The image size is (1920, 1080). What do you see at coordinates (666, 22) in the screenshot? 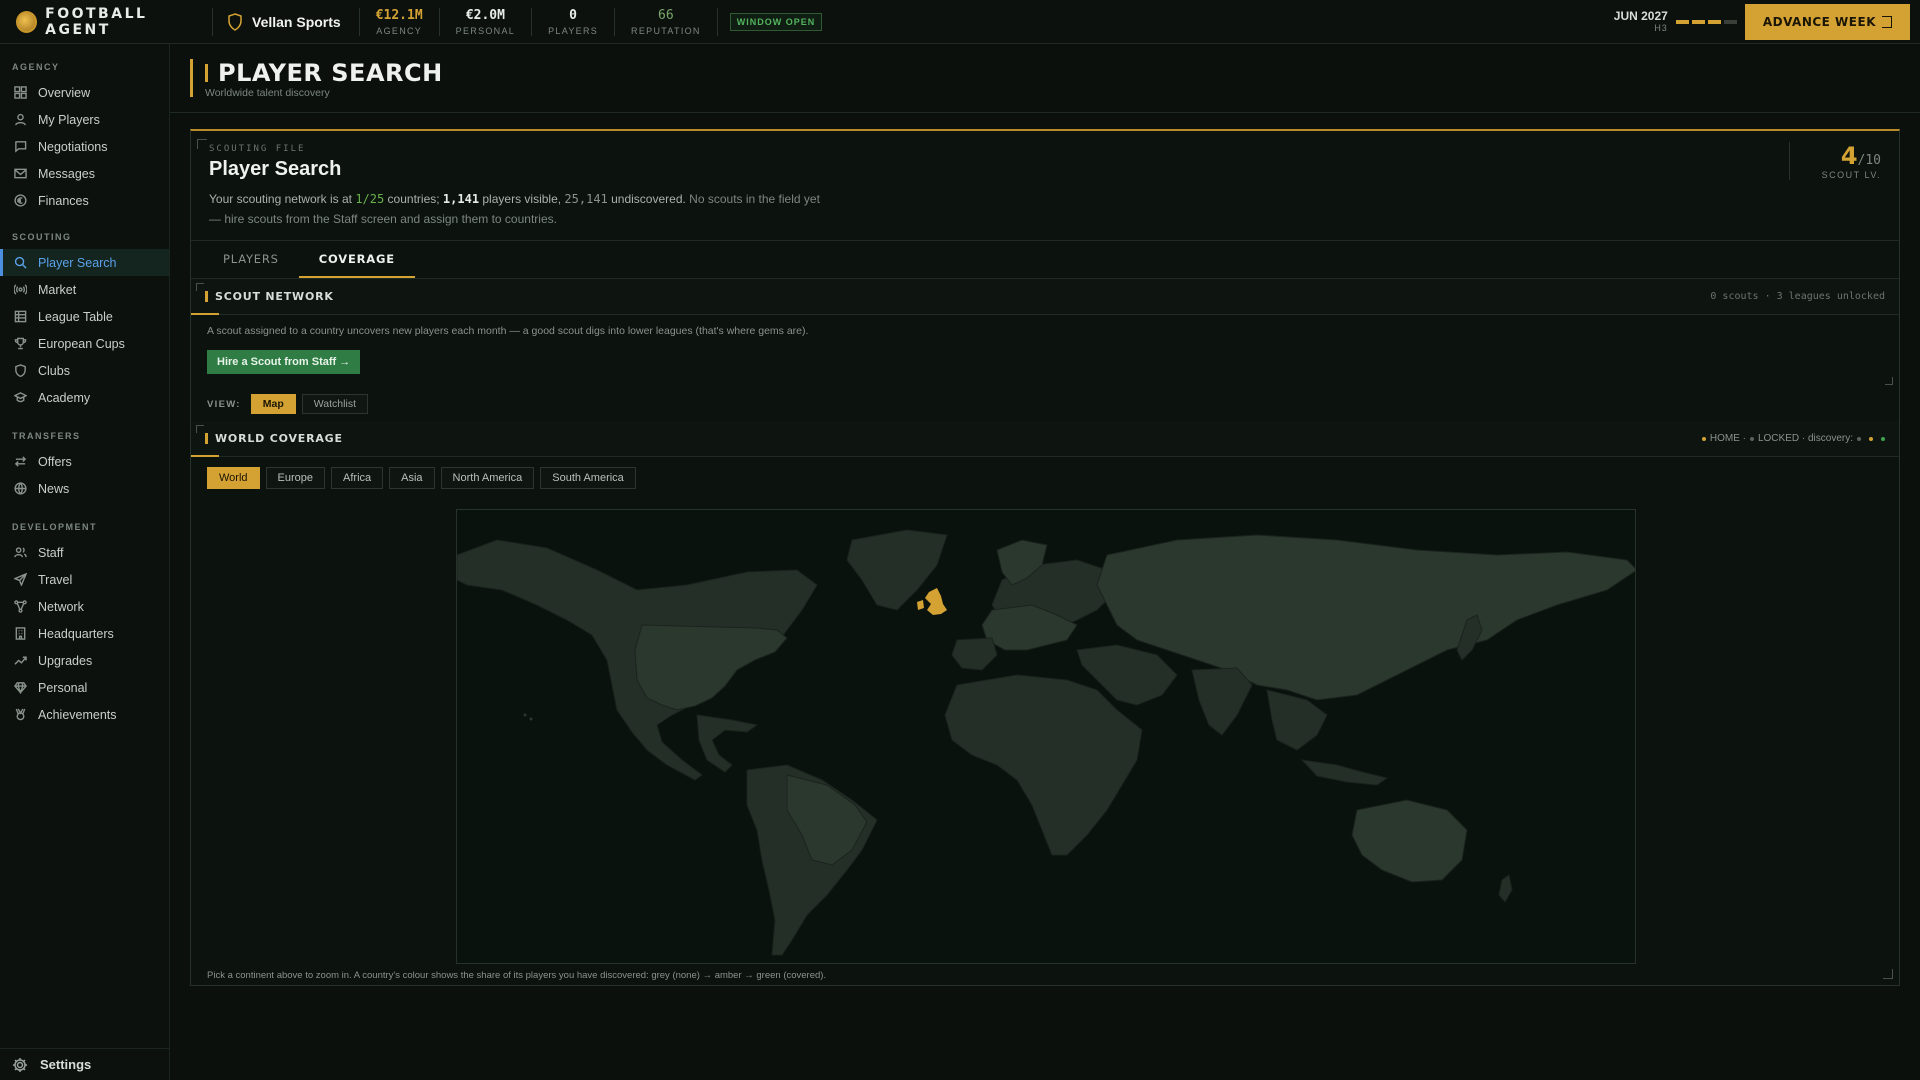
I see `stat-reputation: 66 REPUTATION` at bounding box center [666, 22].